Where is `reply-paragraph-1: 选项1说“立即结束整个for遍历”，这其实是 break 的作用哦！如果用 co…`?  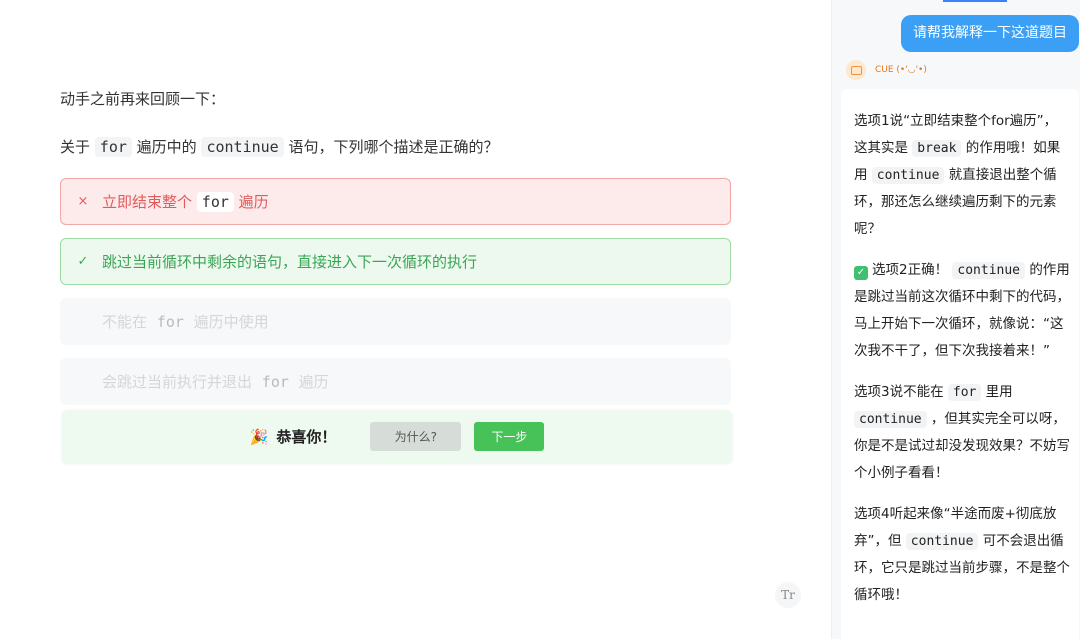 reply-paragraph-1: 选项1说“立即结束整个for遍历”，这其实是 break 的作用哦！如果用 co… is located at coordinates (957, 175).